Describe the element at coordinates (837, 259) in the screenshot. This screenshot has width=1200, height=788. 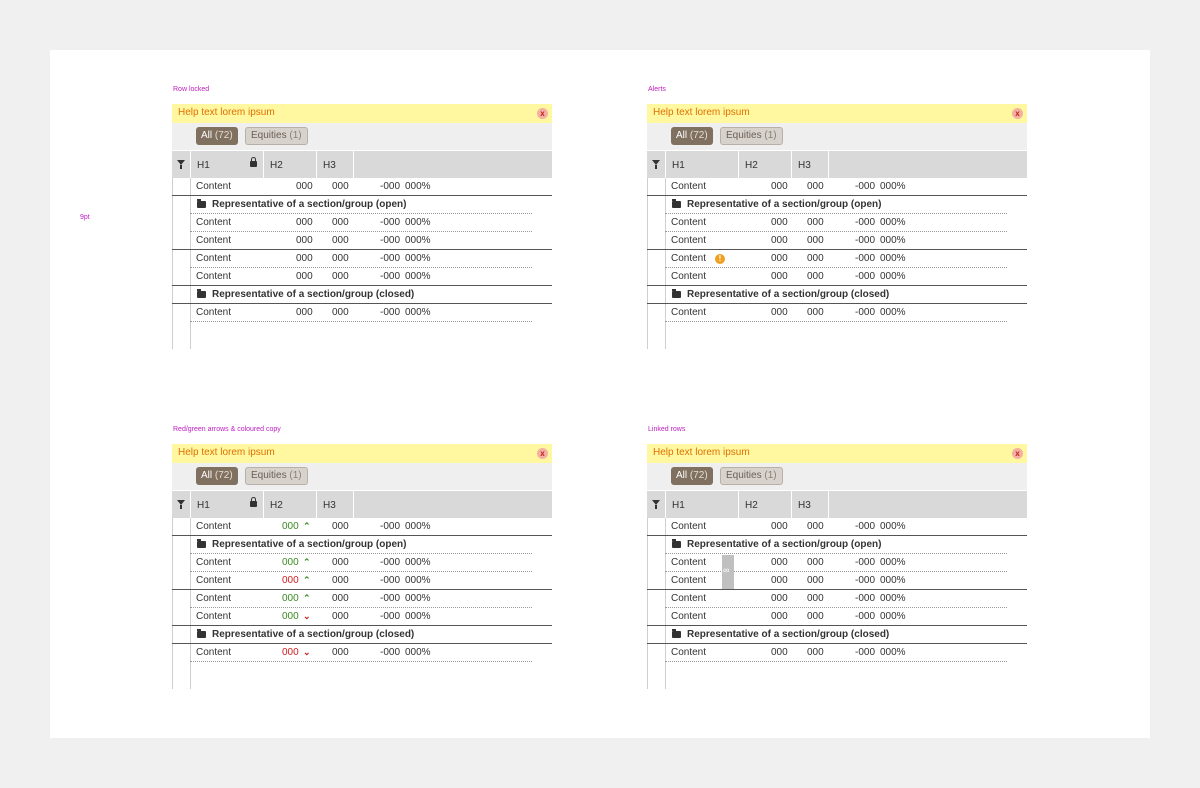
I see `table-row-alert: Content! 000 000 -000 000%` at that location.